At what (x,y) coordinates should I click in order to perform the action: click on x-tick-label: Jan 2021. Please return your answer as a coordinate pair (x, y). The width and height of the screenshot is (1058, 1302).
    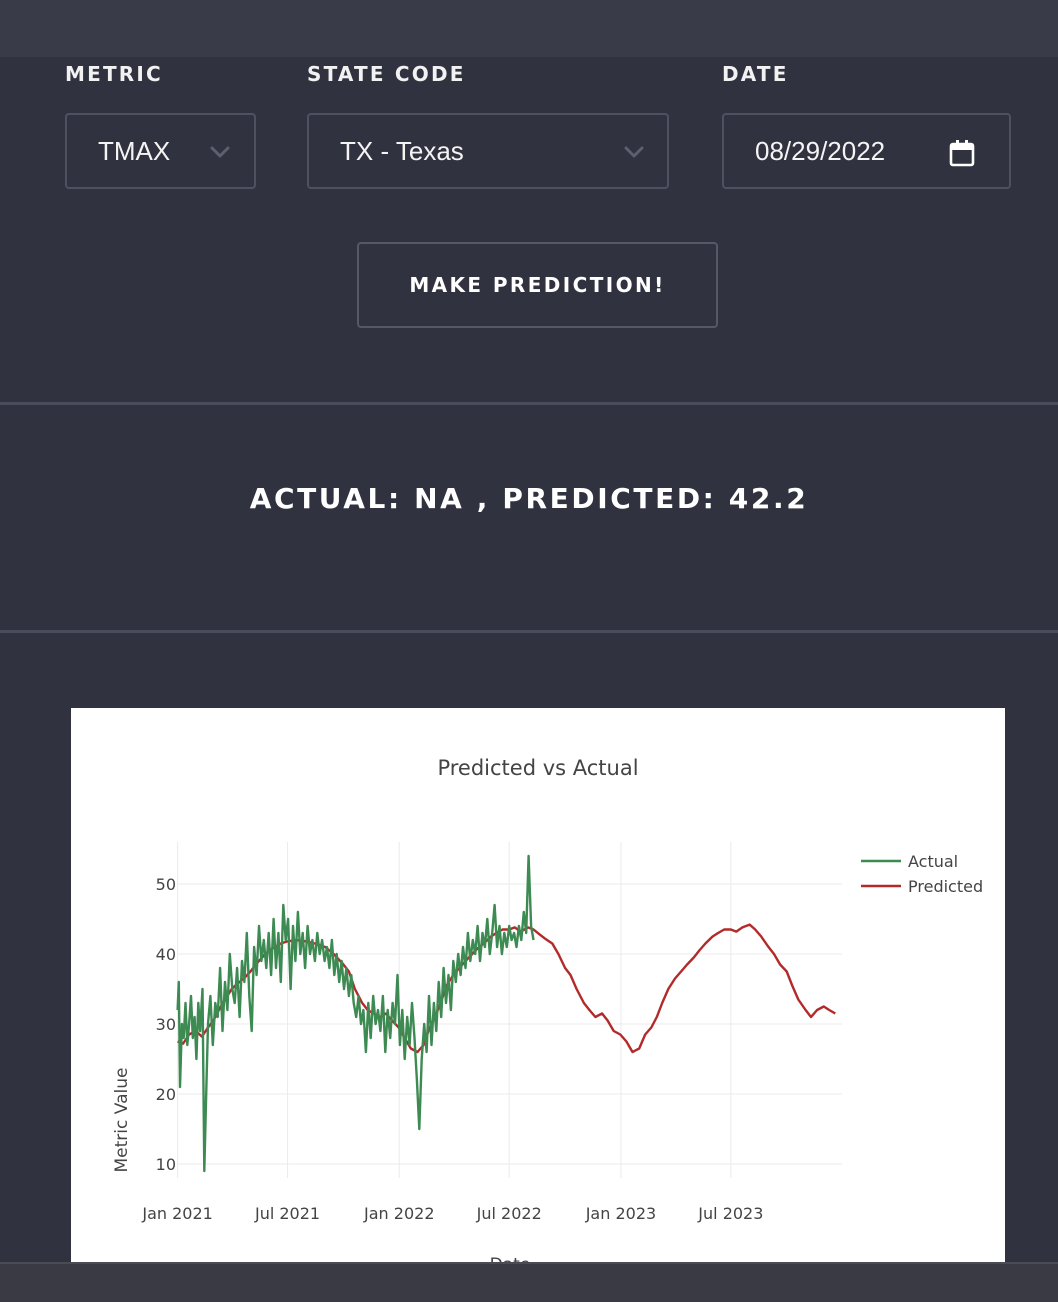
    Looking at the image, I should click on (176, 1213).